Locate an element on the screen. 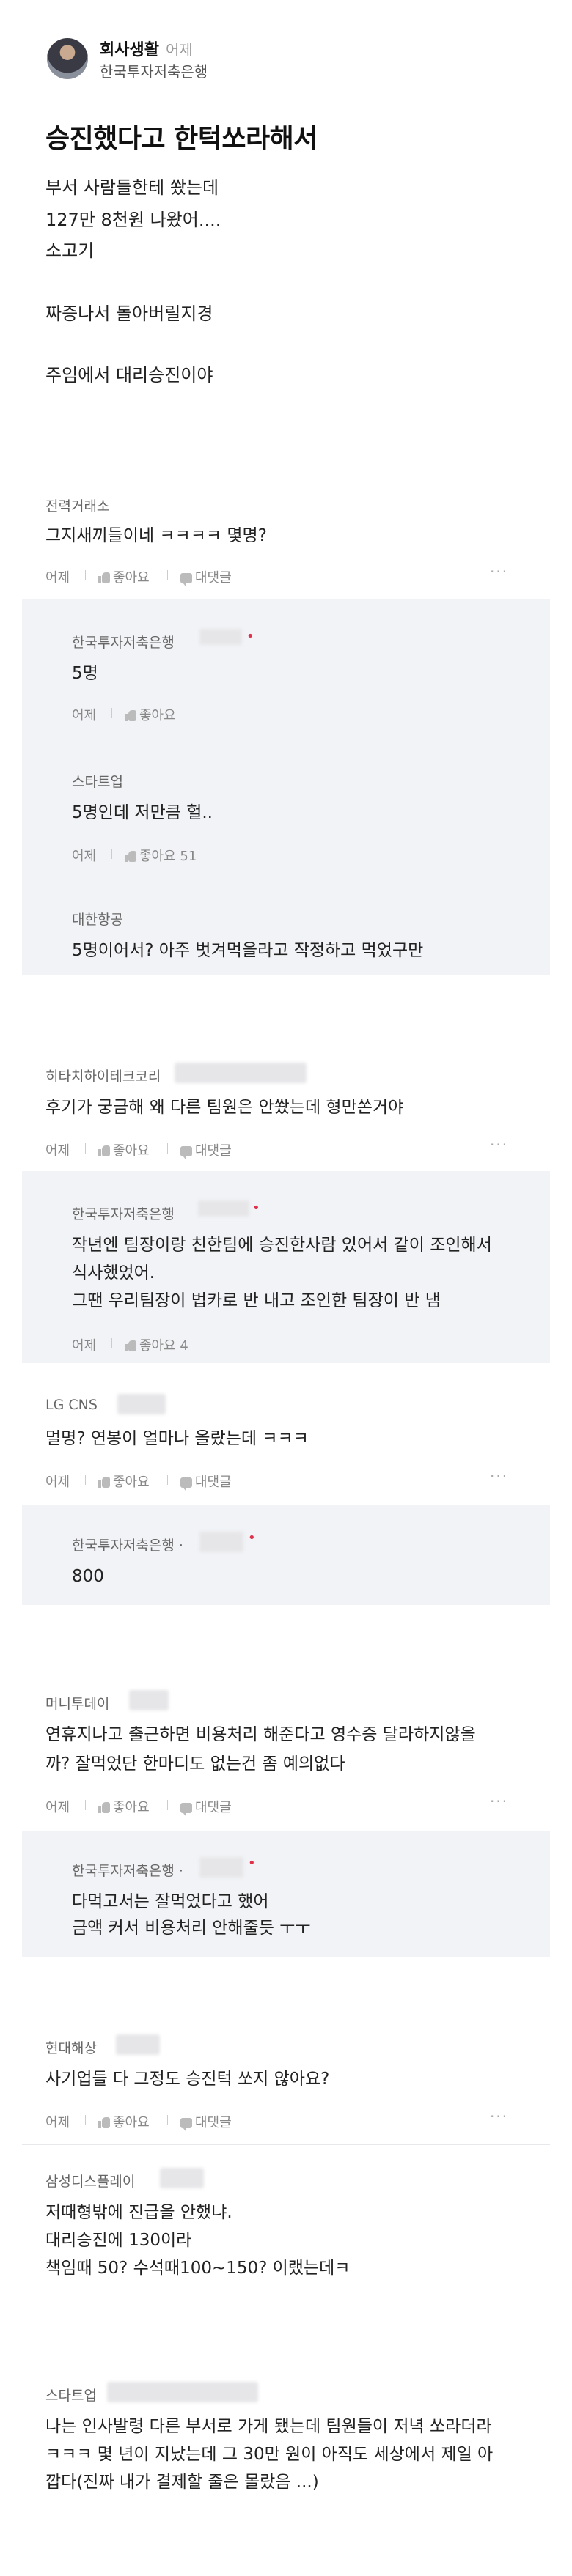 This screenshot has height=2576, width=572. comment-company: LG CNS is located at coordinates (71, 1405).